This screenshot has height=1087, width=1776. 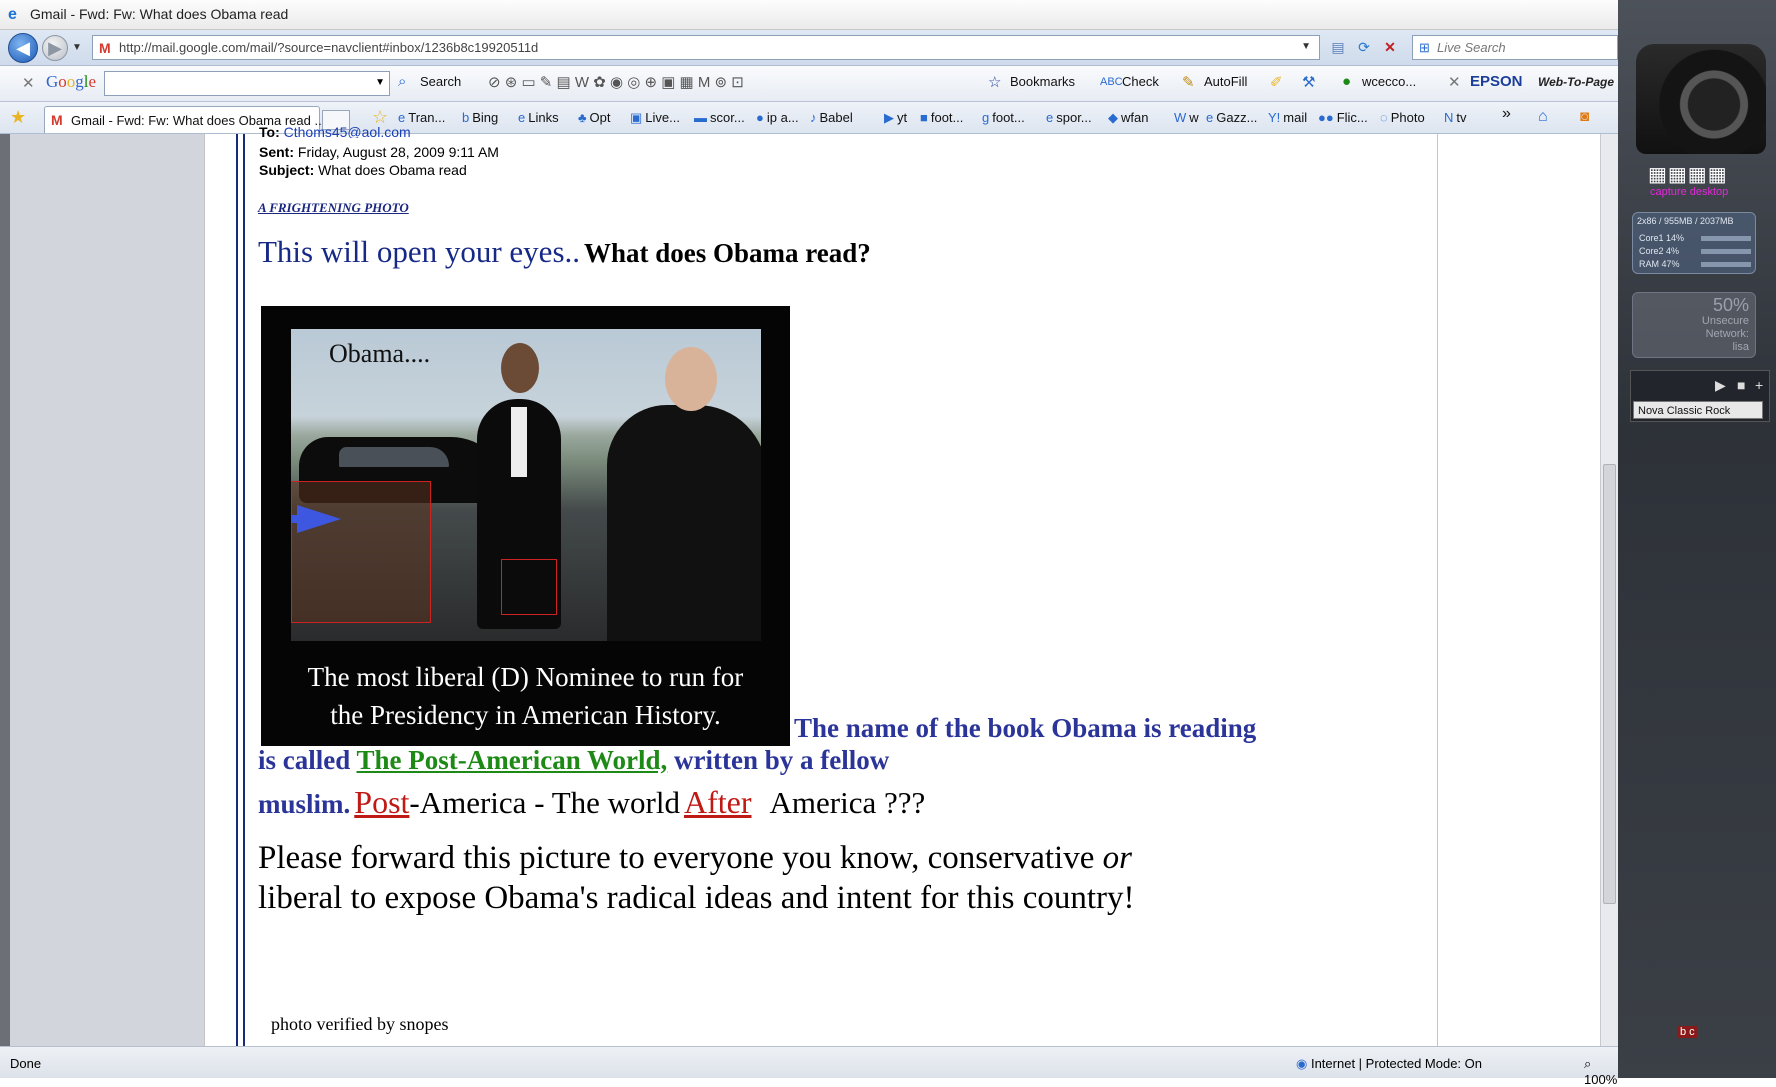 I want to click on car-window, so click(x=394, y=457).